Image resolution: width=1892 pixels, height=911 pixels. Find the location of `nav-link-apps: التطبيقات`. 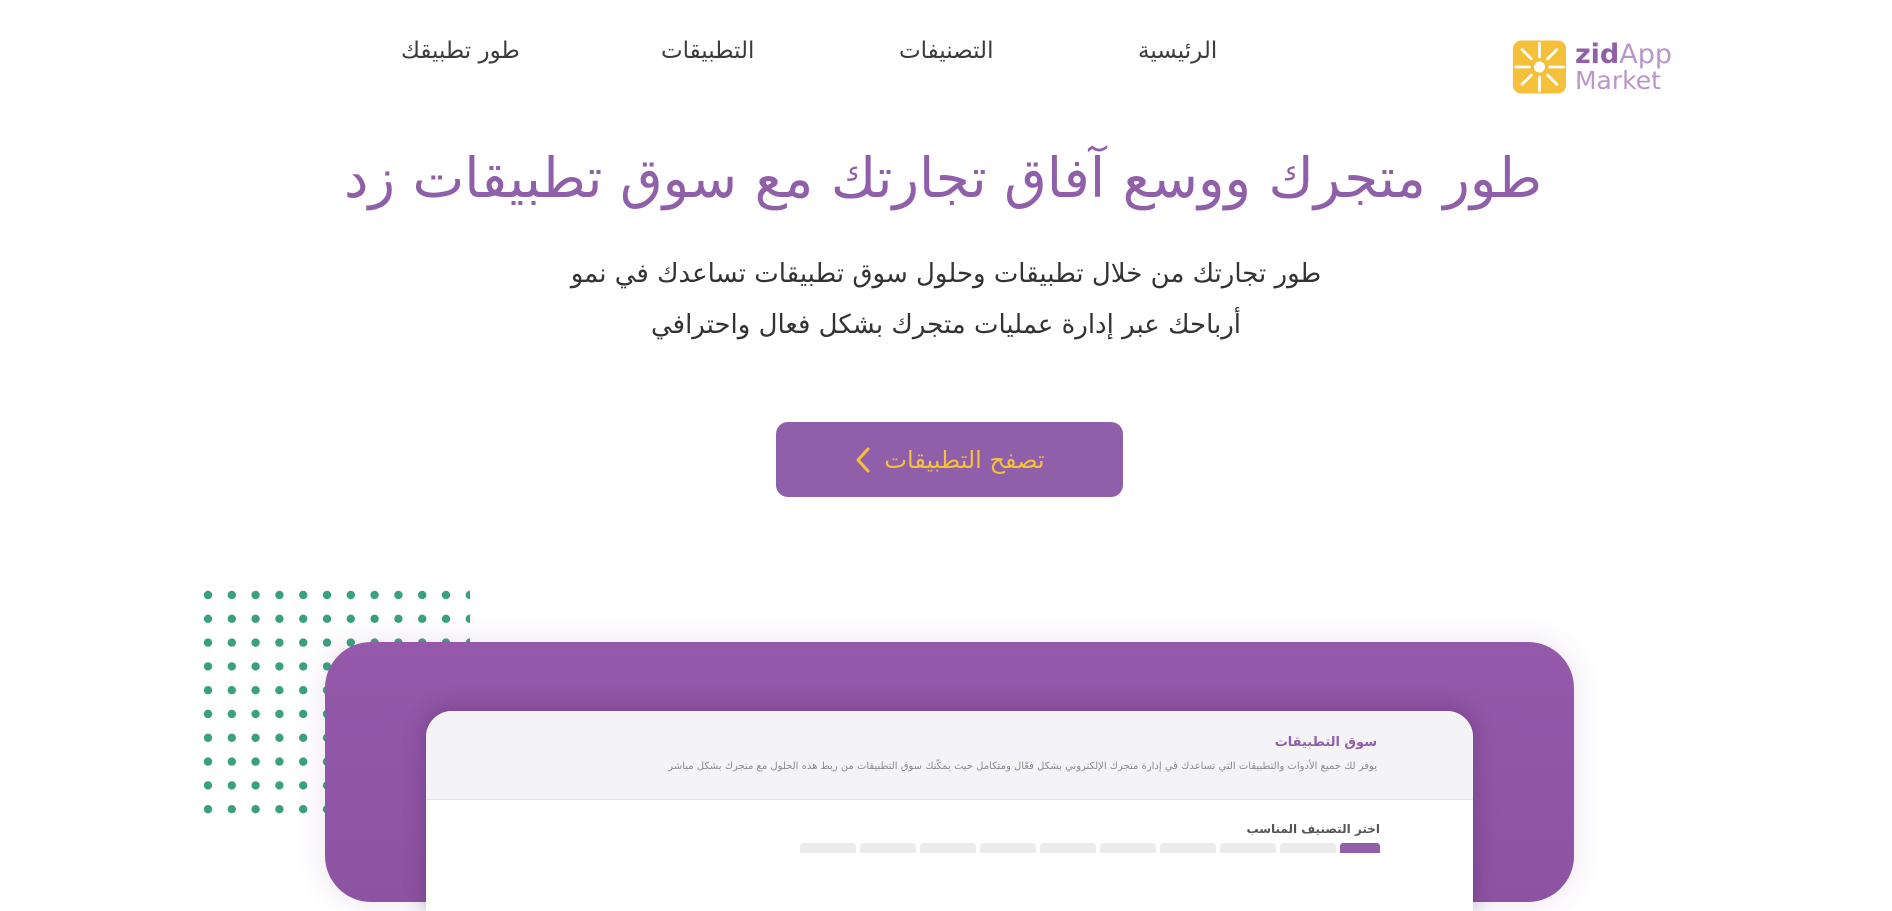

nav-link-apps: التطبيقات is located at coordinates (707, 51).